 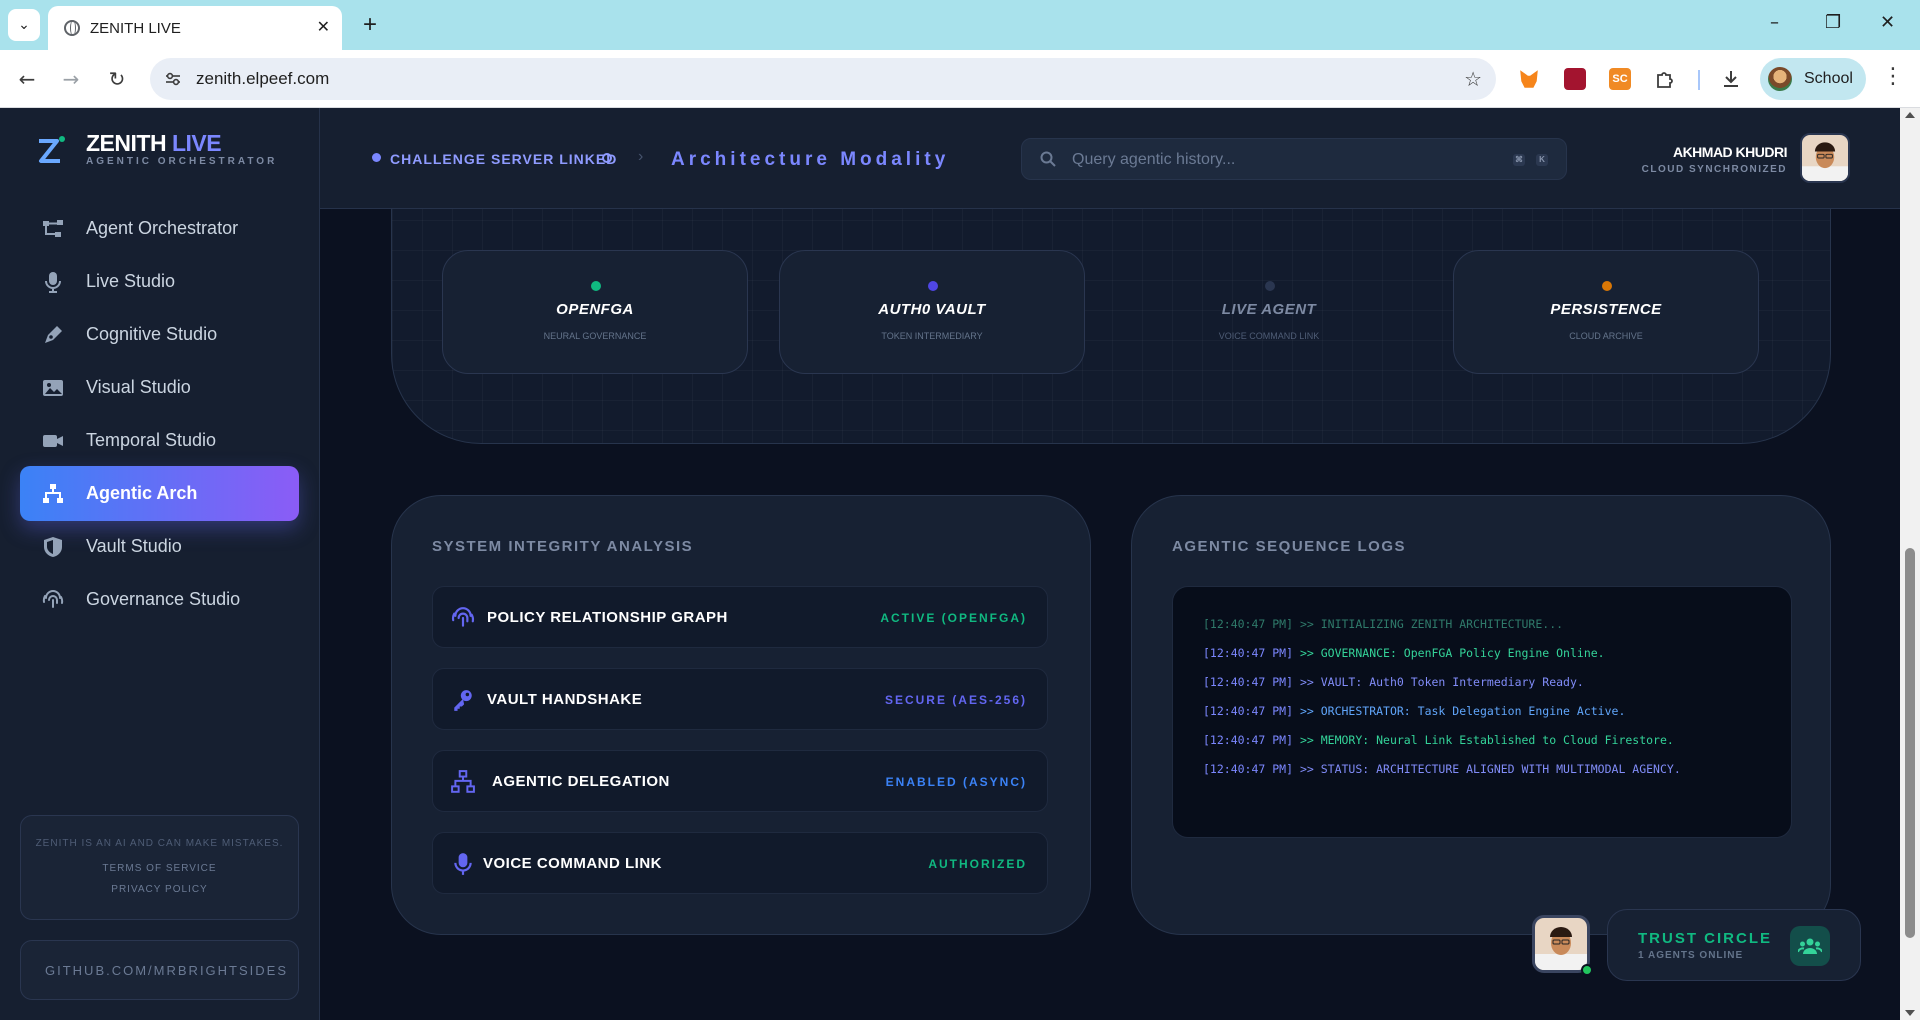 I want to click on node-title: AUTH0 VAULT, so click(x=932, y=309).